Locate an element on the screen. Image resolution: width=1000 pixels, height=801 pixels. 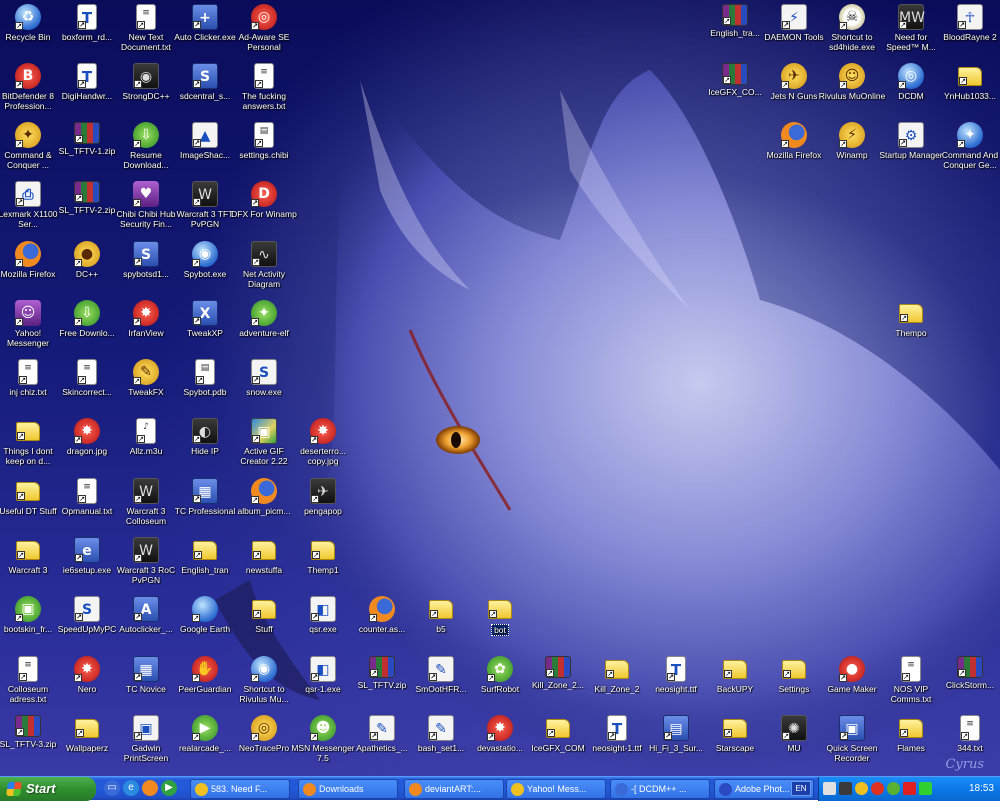
tray-icon-messenger is located at coordinates (861, 788).